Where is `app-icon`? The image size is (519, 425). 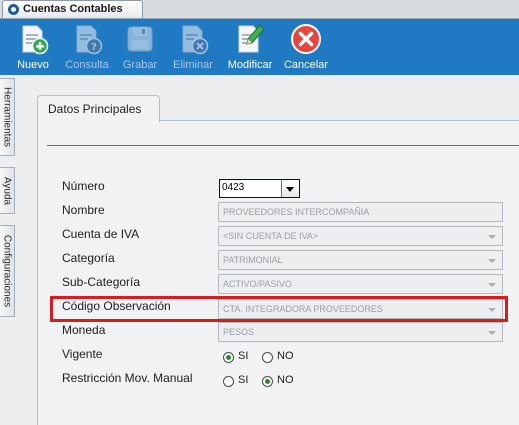 app-icon is located at coordinates (13, 9).